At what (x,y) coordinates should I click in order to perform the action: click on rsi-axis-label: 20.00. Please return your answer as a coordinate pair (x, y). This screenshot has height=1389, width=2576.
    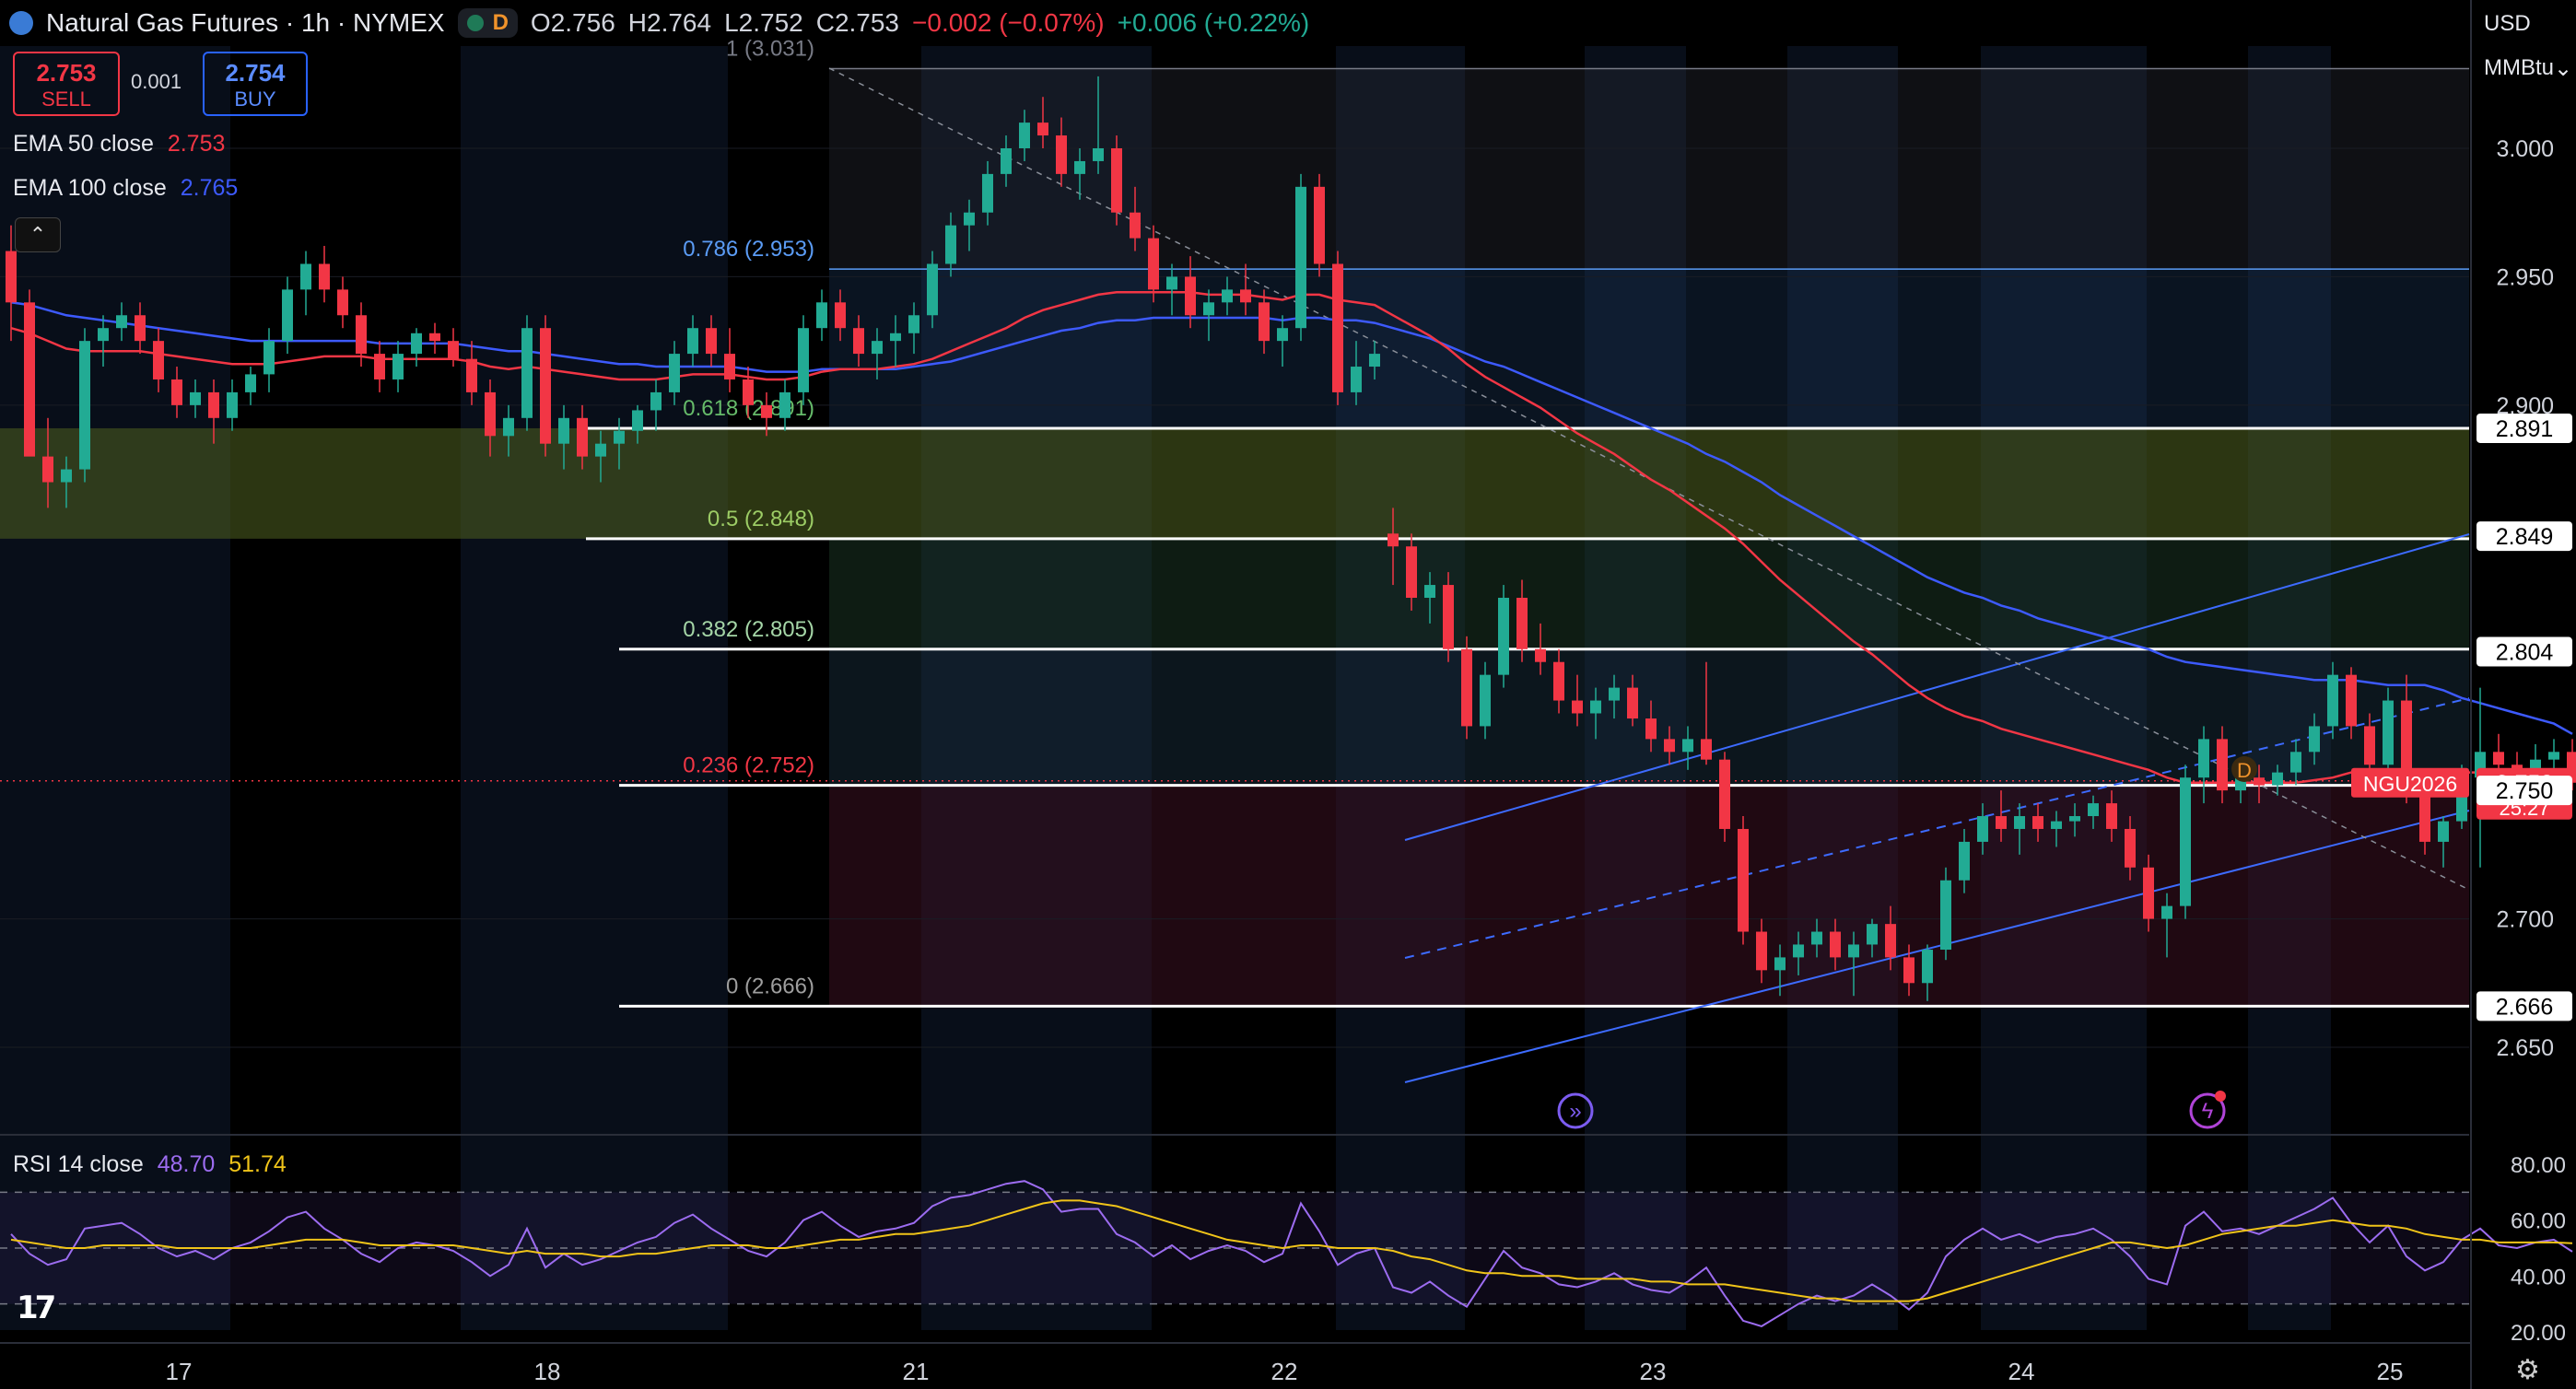
    Looking at the image, I should click on (2538, 1334).